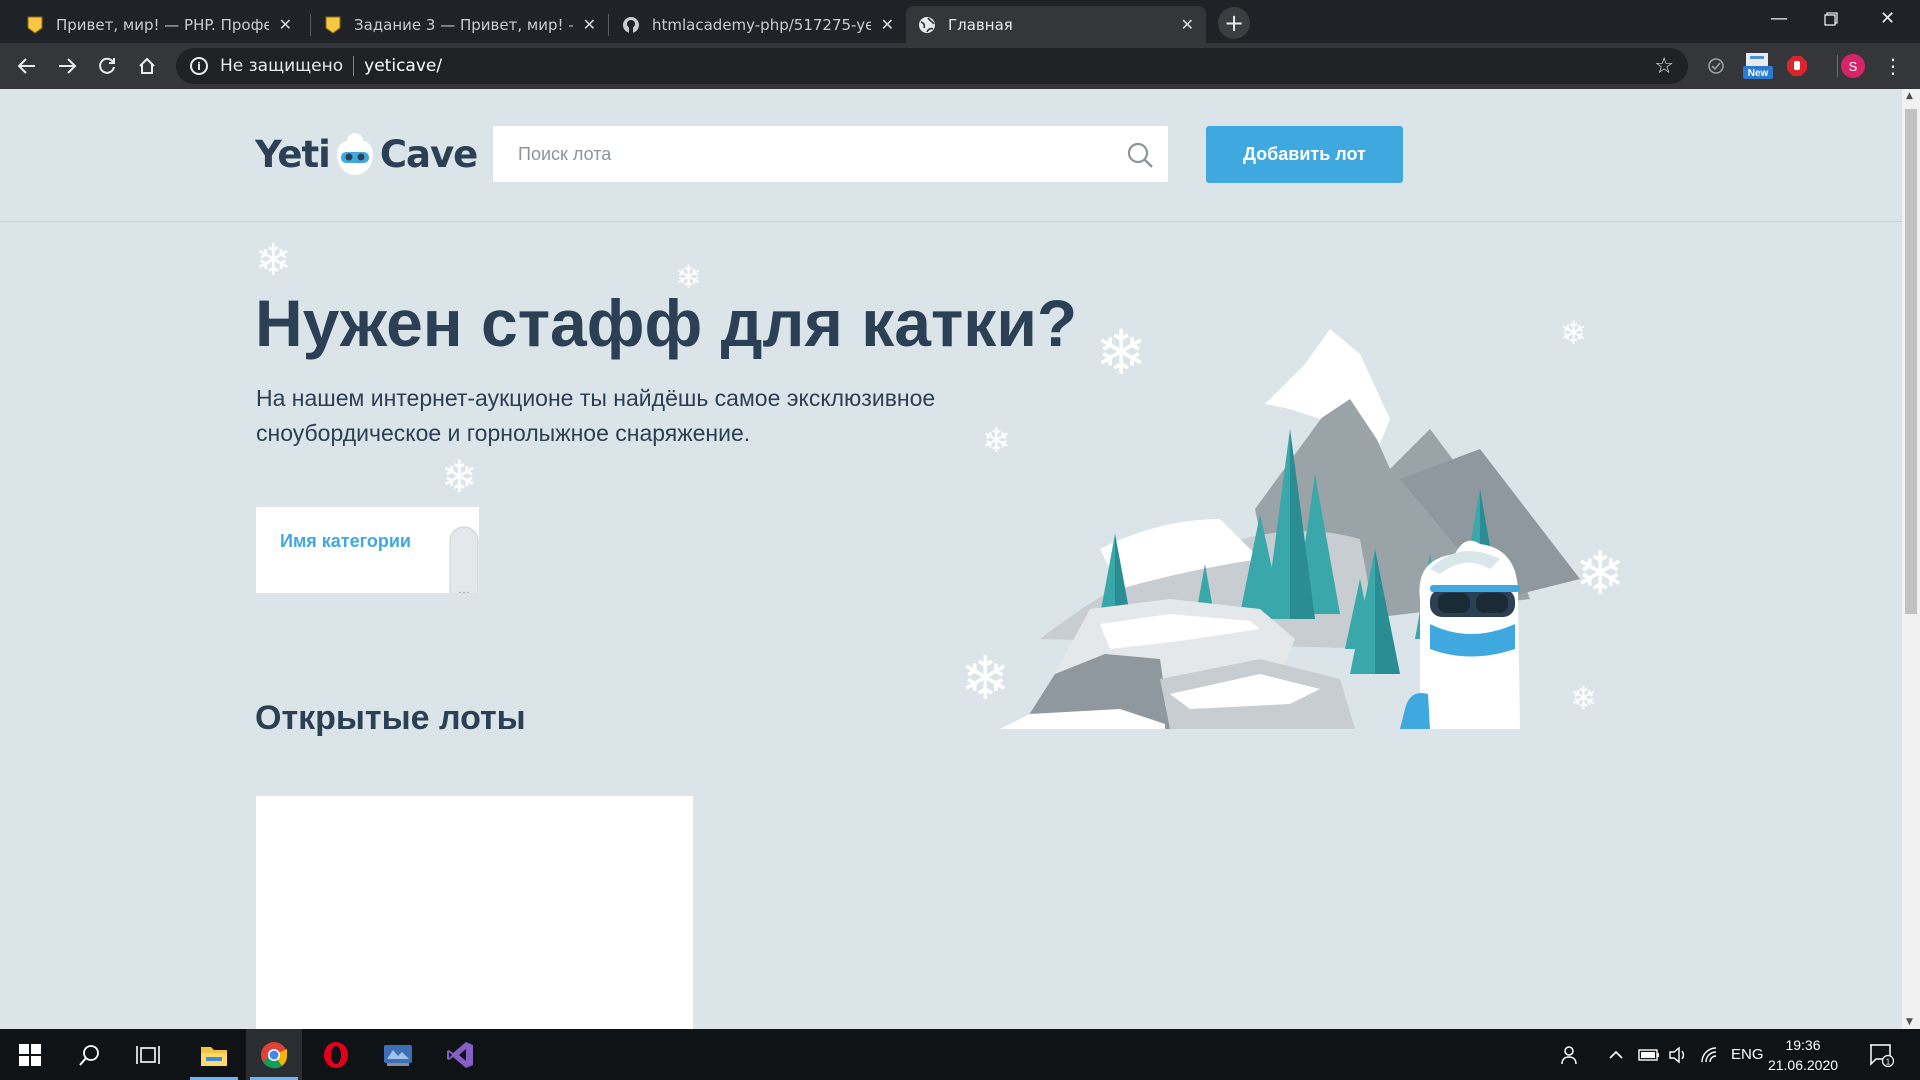  What do you see at coordinates (147, 66) in the screenshot?
I see `home-icon` at bounding box center [147, 66].